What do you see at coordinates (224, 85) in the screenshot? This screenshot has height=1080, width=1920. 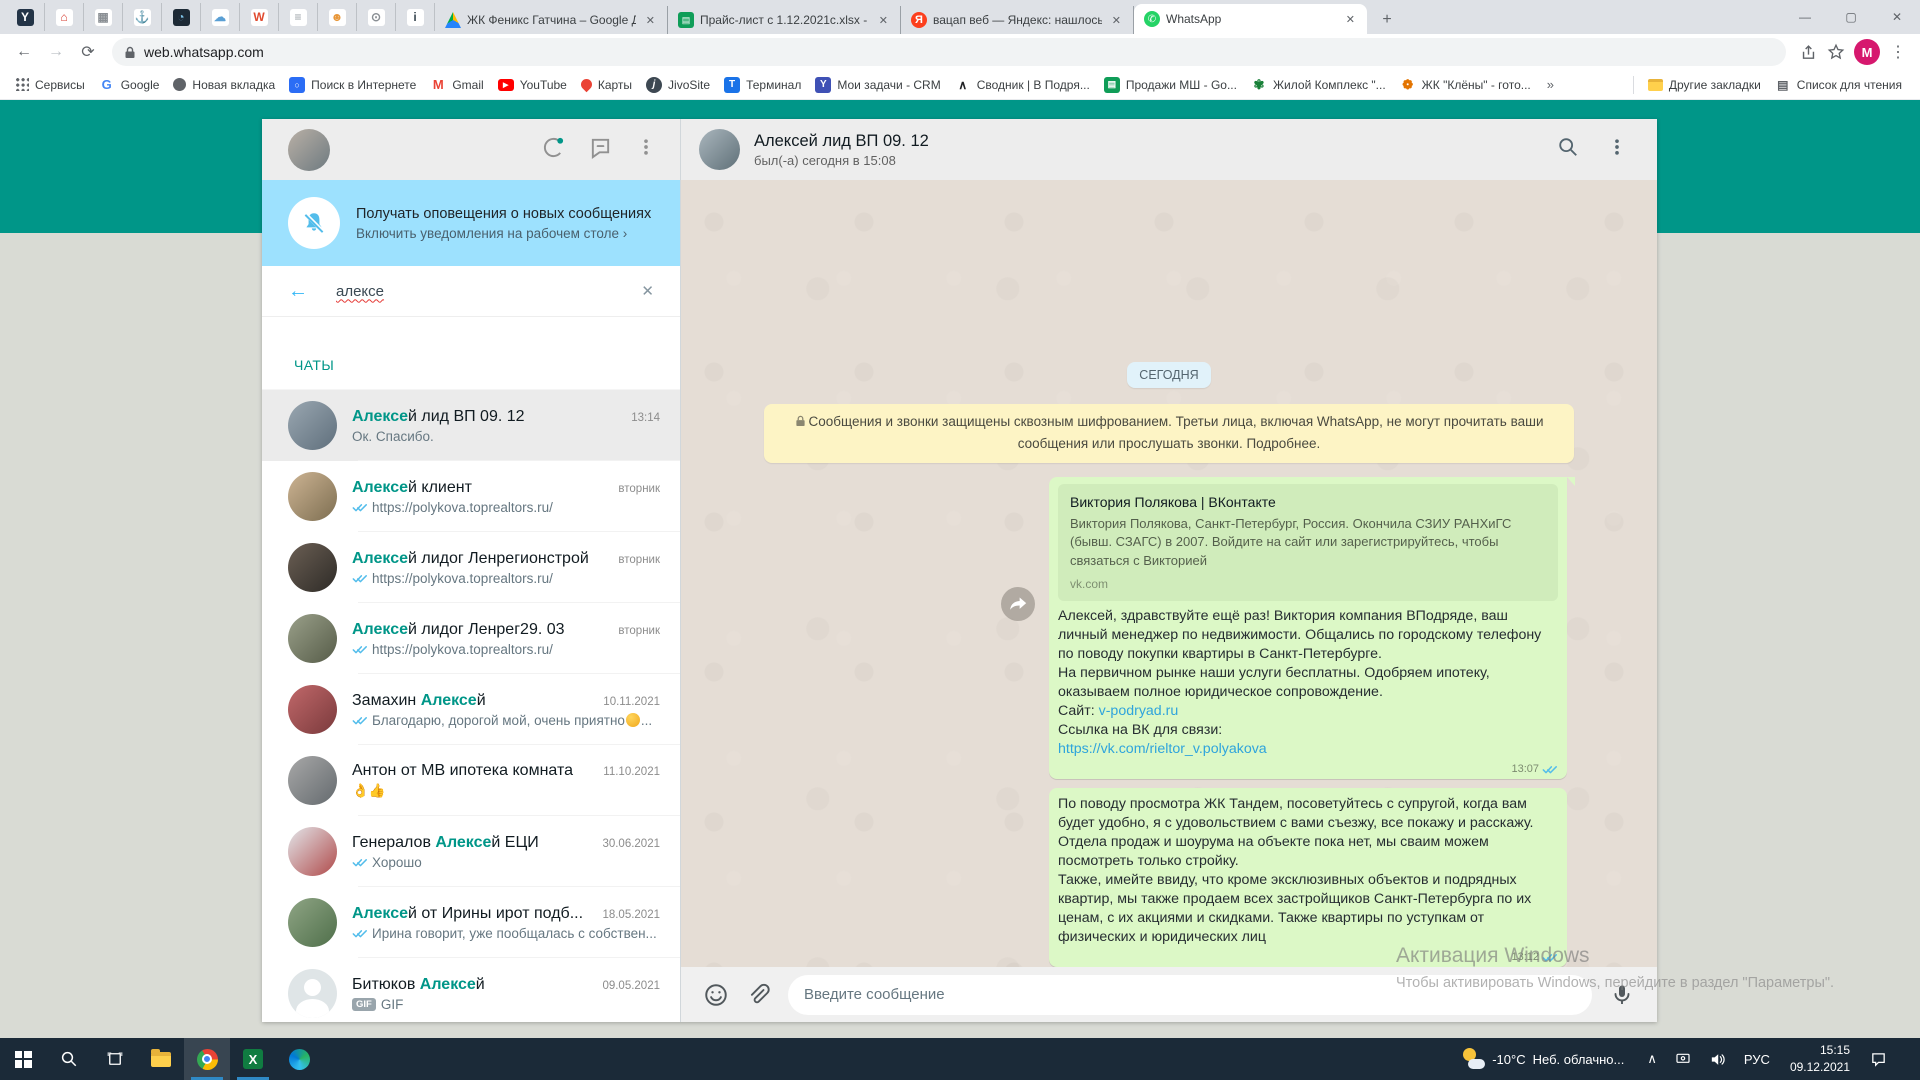 I see `bookmark-item: Новая вкладка` at bounding box center [224, 85].